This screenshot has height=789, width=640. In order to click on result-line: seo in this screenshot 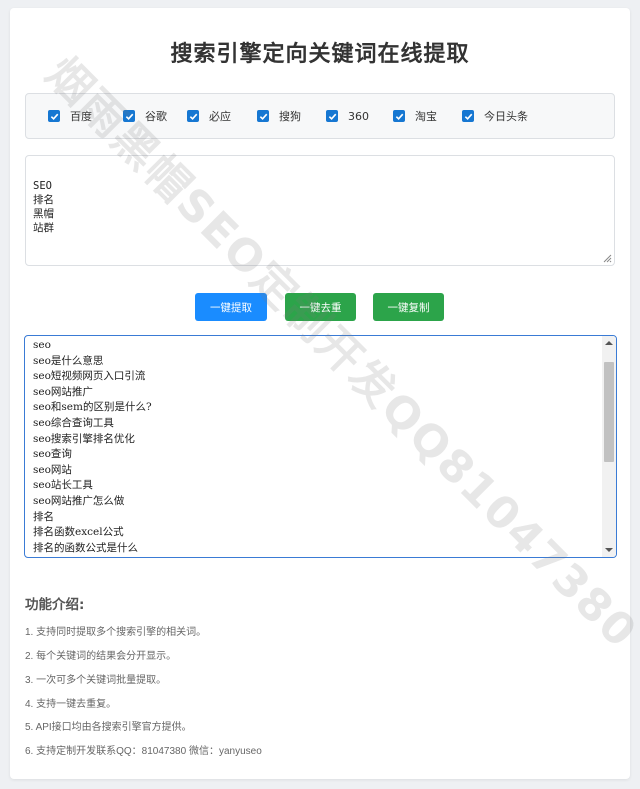, I will do `click(42, 345)`.